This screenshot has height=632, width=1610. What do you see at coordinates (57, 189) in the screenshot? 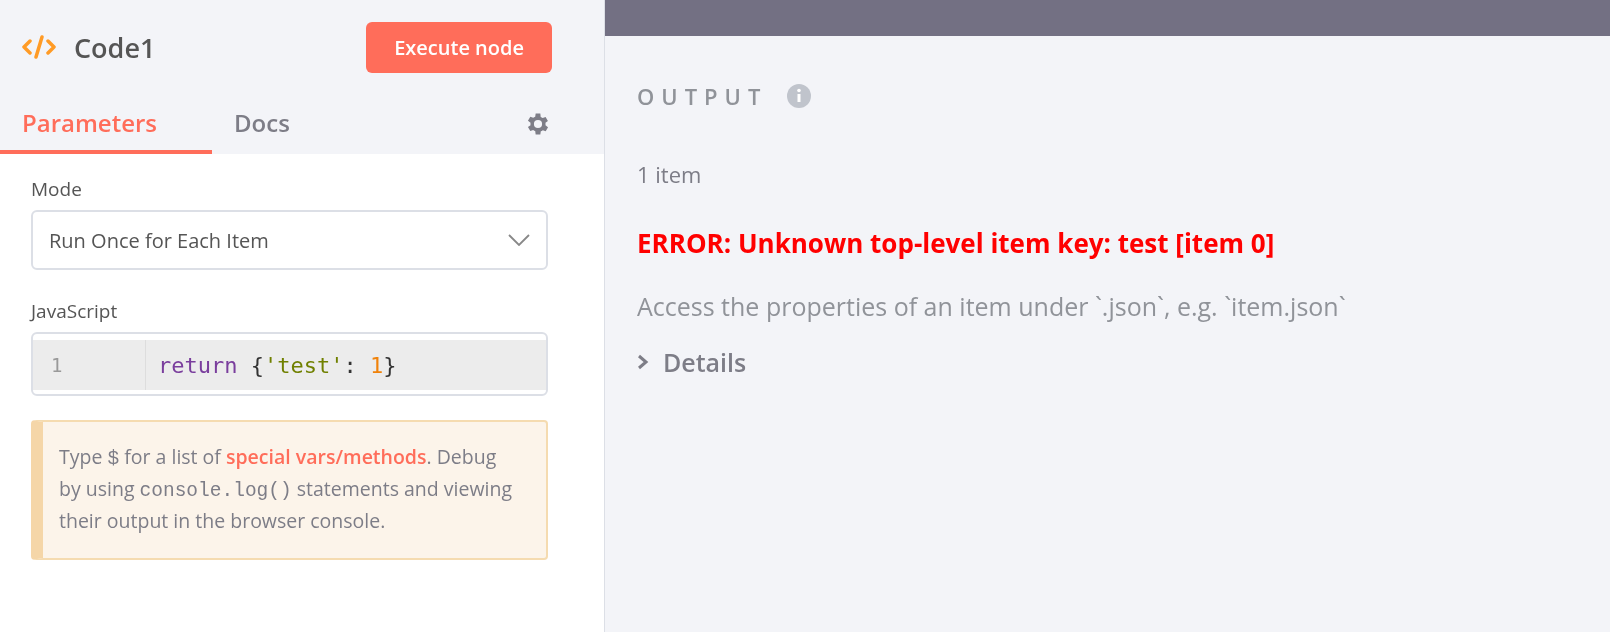
I see `mode-label: Mode` at bounding box center [57, 189].